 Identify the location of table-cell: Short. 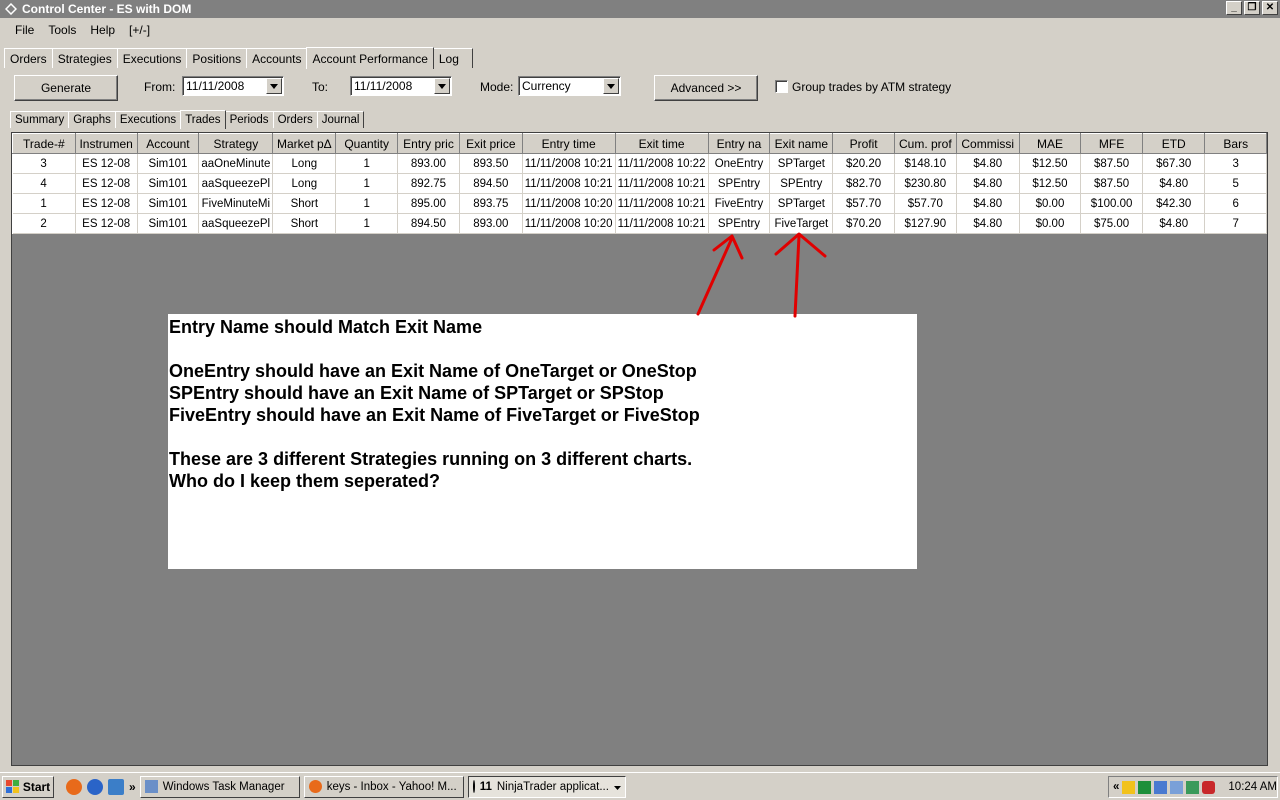
(304, 203).